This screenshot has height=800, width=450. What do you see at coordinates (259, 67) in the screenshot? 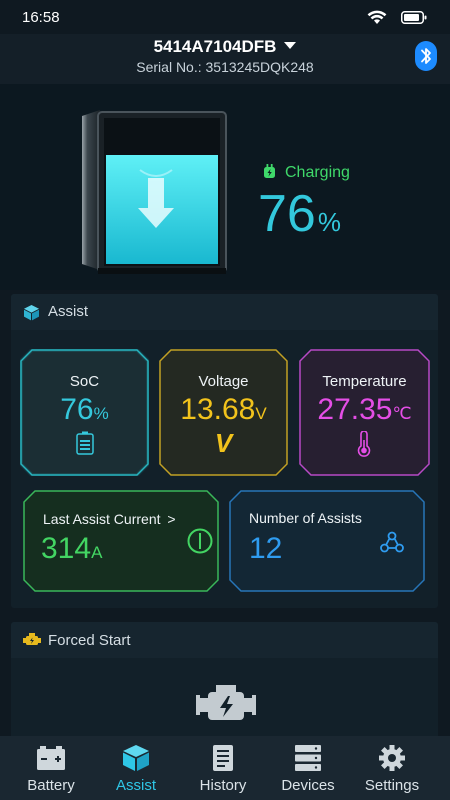
I see `serial-value: 3513245DQK248` at bounding box center [259, 67].